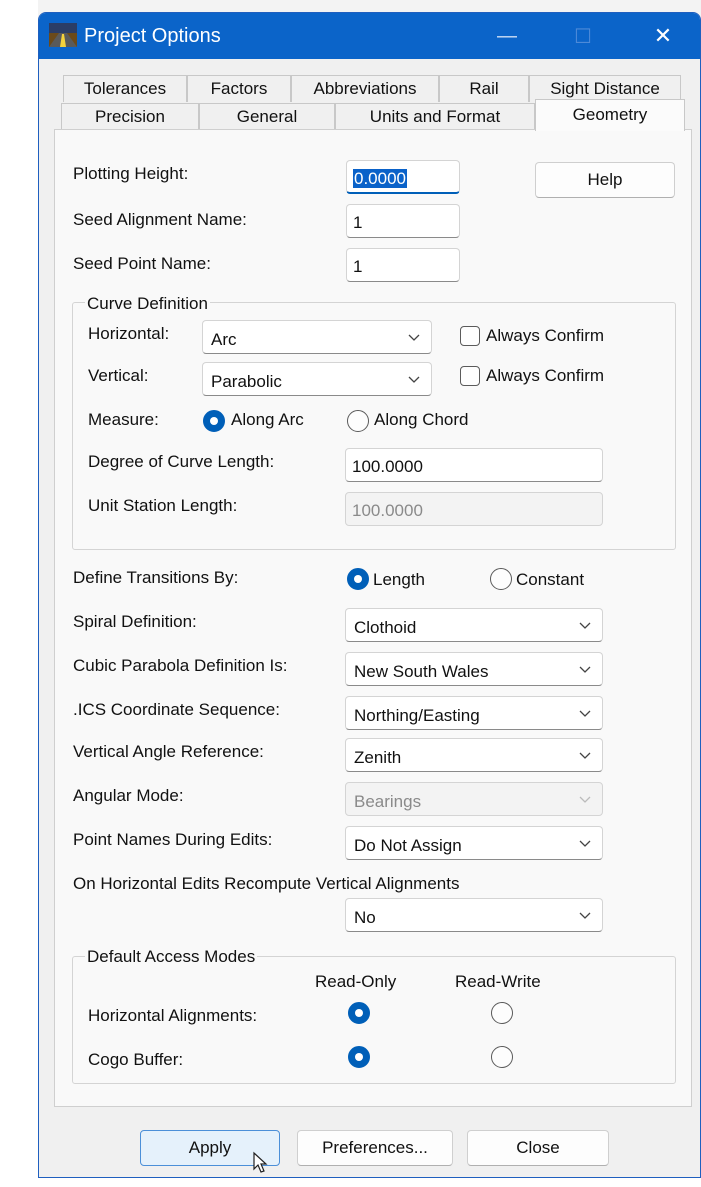  Describe the element at coordinates (484, 88) in the screenshot. I see `tab-rail: Rail` at that location.